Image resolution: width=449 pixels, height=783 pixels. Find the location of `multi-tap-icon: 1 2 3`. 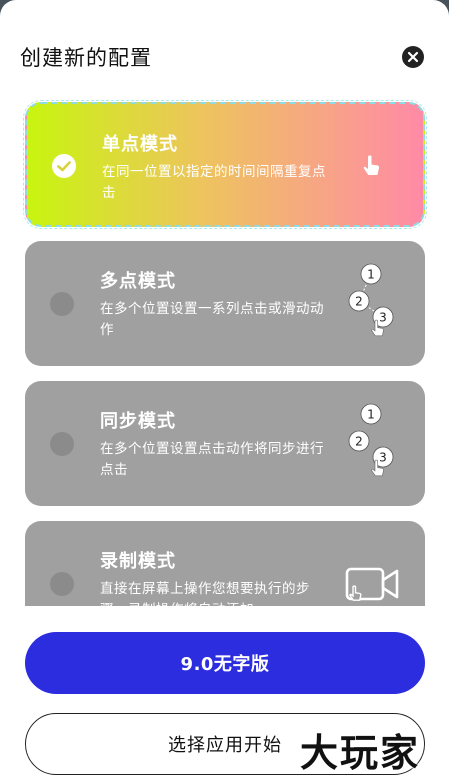

multi-tap-icon: 1 2 3 is located at coordinates (371, 300).